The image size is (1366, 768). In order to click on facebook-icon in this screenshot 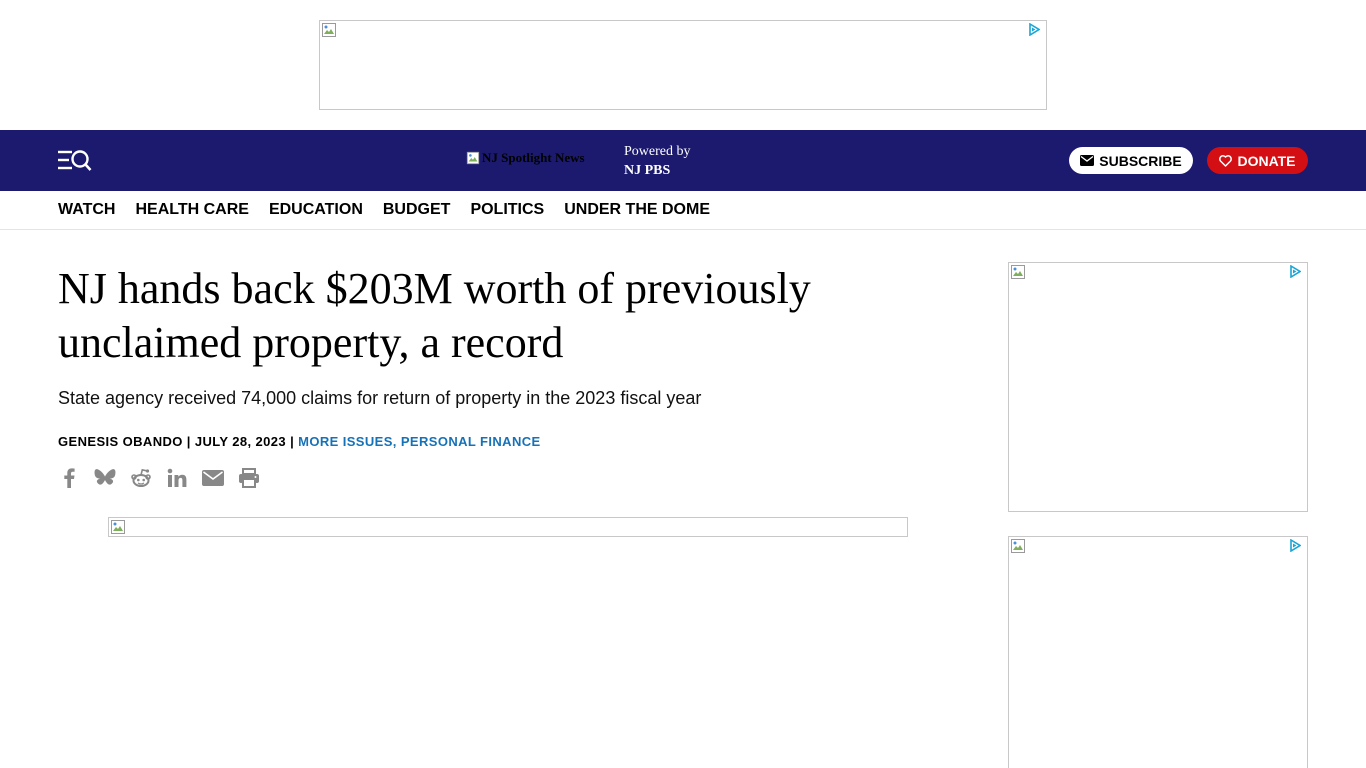, I will do `click(69, 478)`.